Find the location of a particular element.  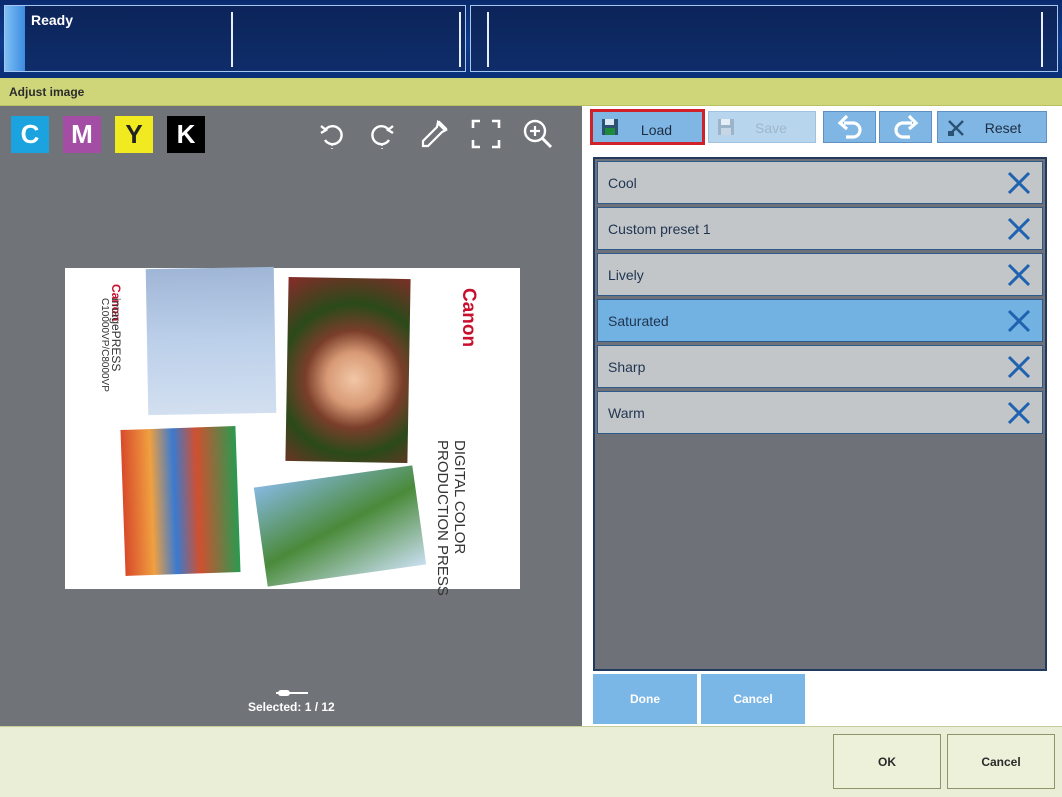

reset-button: Reset is located at coordinates (992, 127).